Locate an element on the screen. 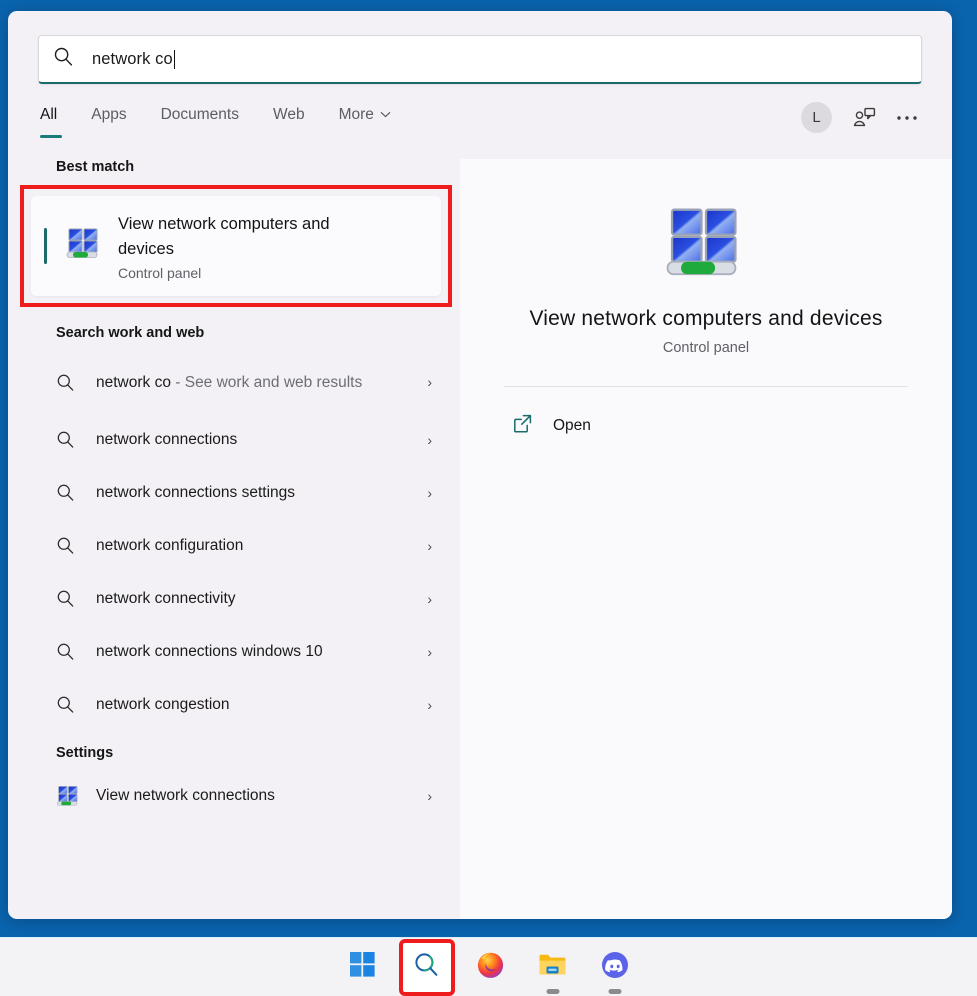  chevron-down-icon is located at coordinates (385, 115).